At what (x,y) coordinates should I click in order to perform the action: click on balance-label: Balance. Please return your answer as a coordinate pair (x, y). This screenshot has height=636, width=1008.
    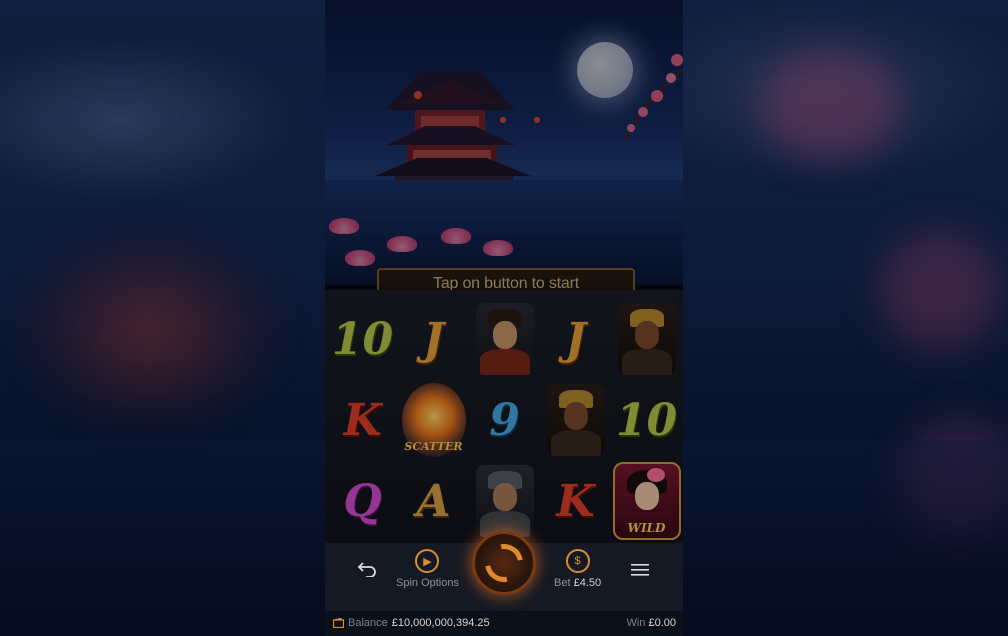
    Looking at the image, I should click on (368, 623).